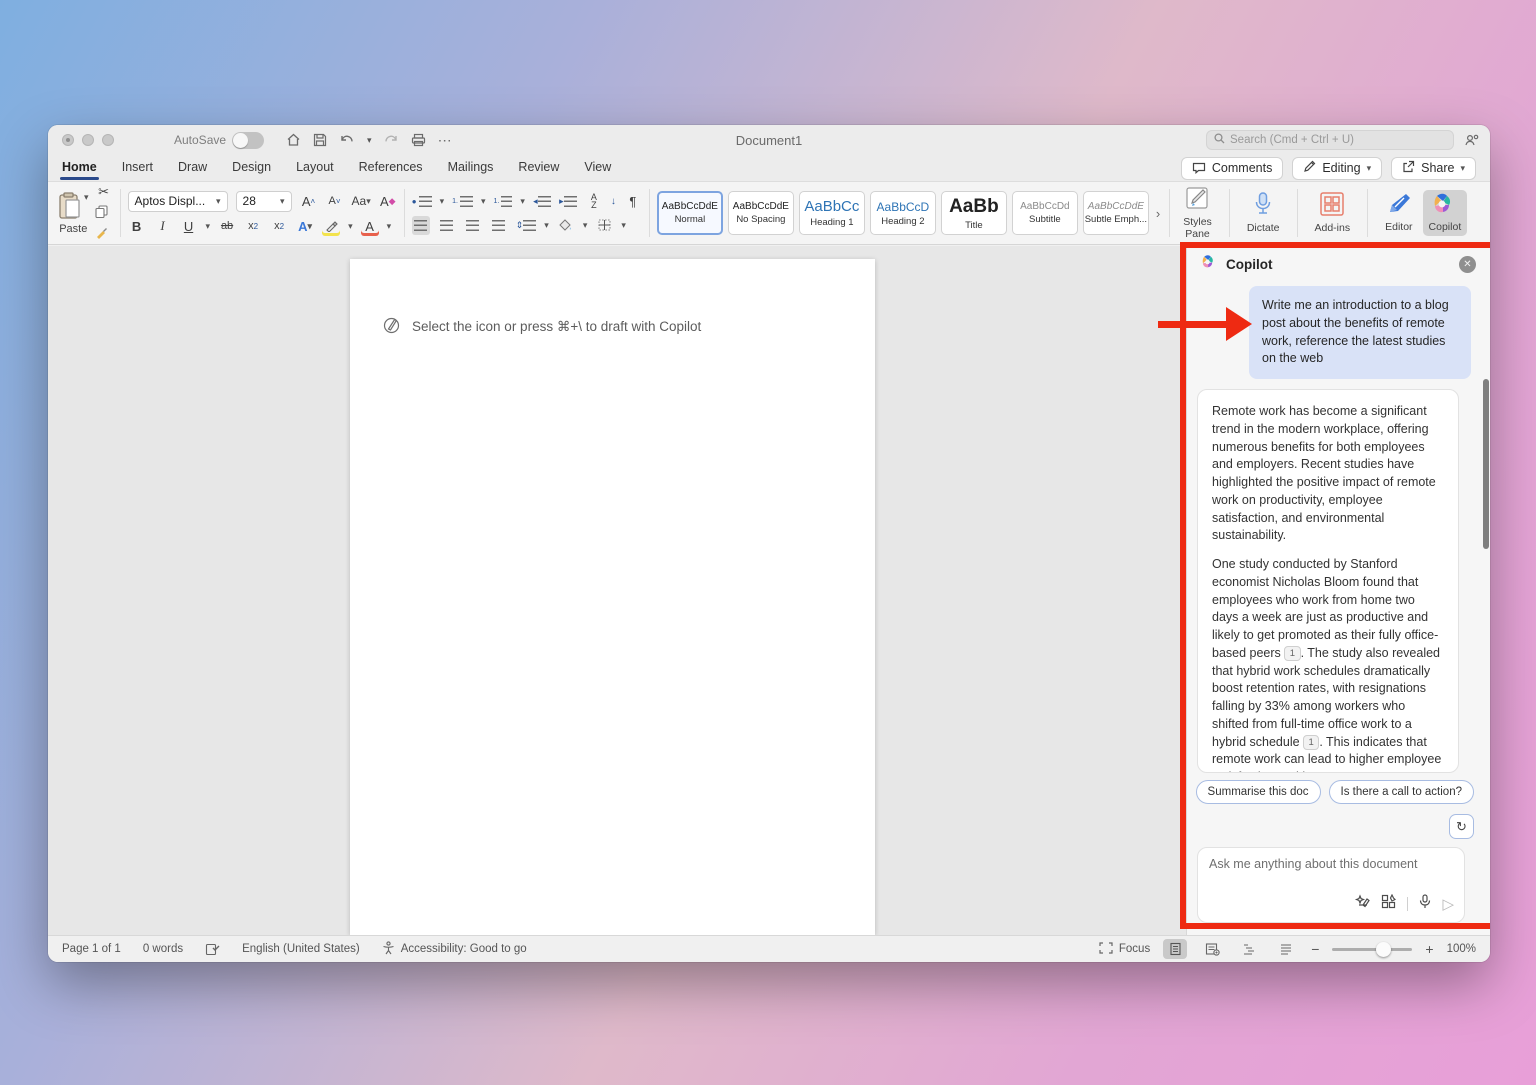  What do you see at coordinates (597, 168) in the screenshot?
I see `tab-view: View` at bounding box center [597, 168].